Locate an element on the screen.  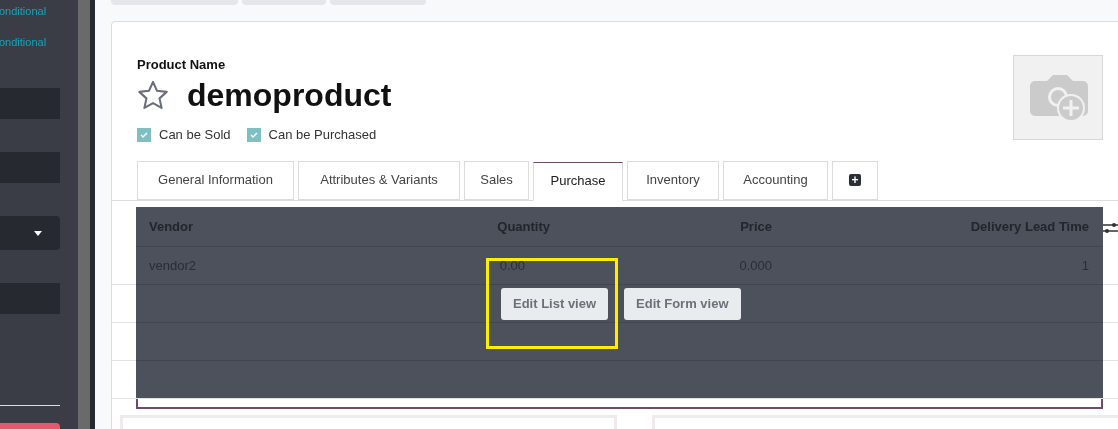
edit-view-button: Edit List view is located at coordinates (555, 304).